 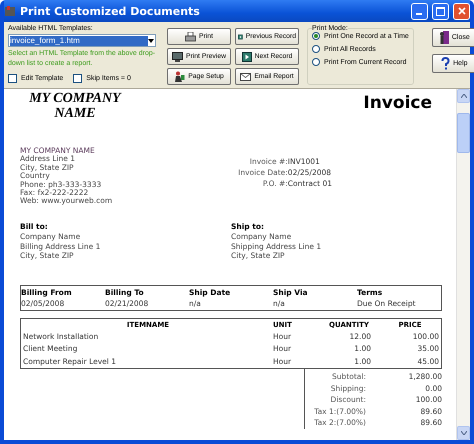 What do you see at coordinates (151, 40) in the screenshot?
I see `caret-icon` at bounding box center [151, 40].